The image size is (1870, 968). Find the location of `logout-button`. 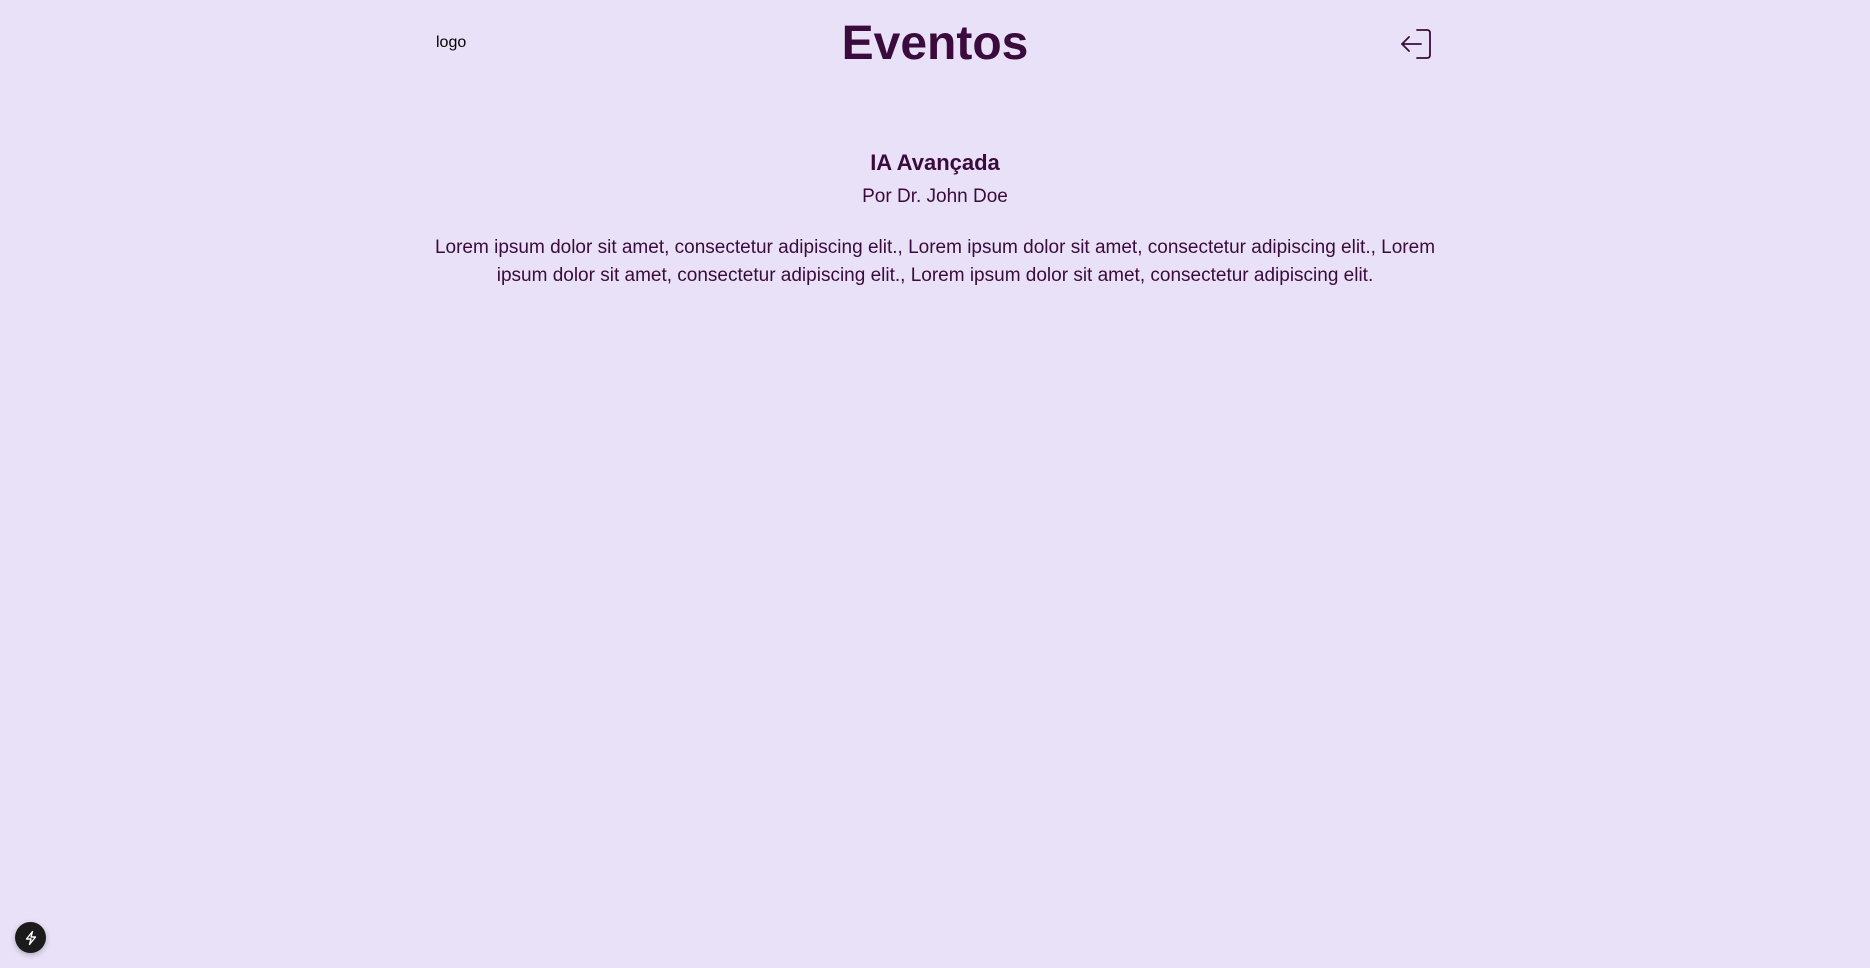

logout-button is located at coordinates (1416, 44).